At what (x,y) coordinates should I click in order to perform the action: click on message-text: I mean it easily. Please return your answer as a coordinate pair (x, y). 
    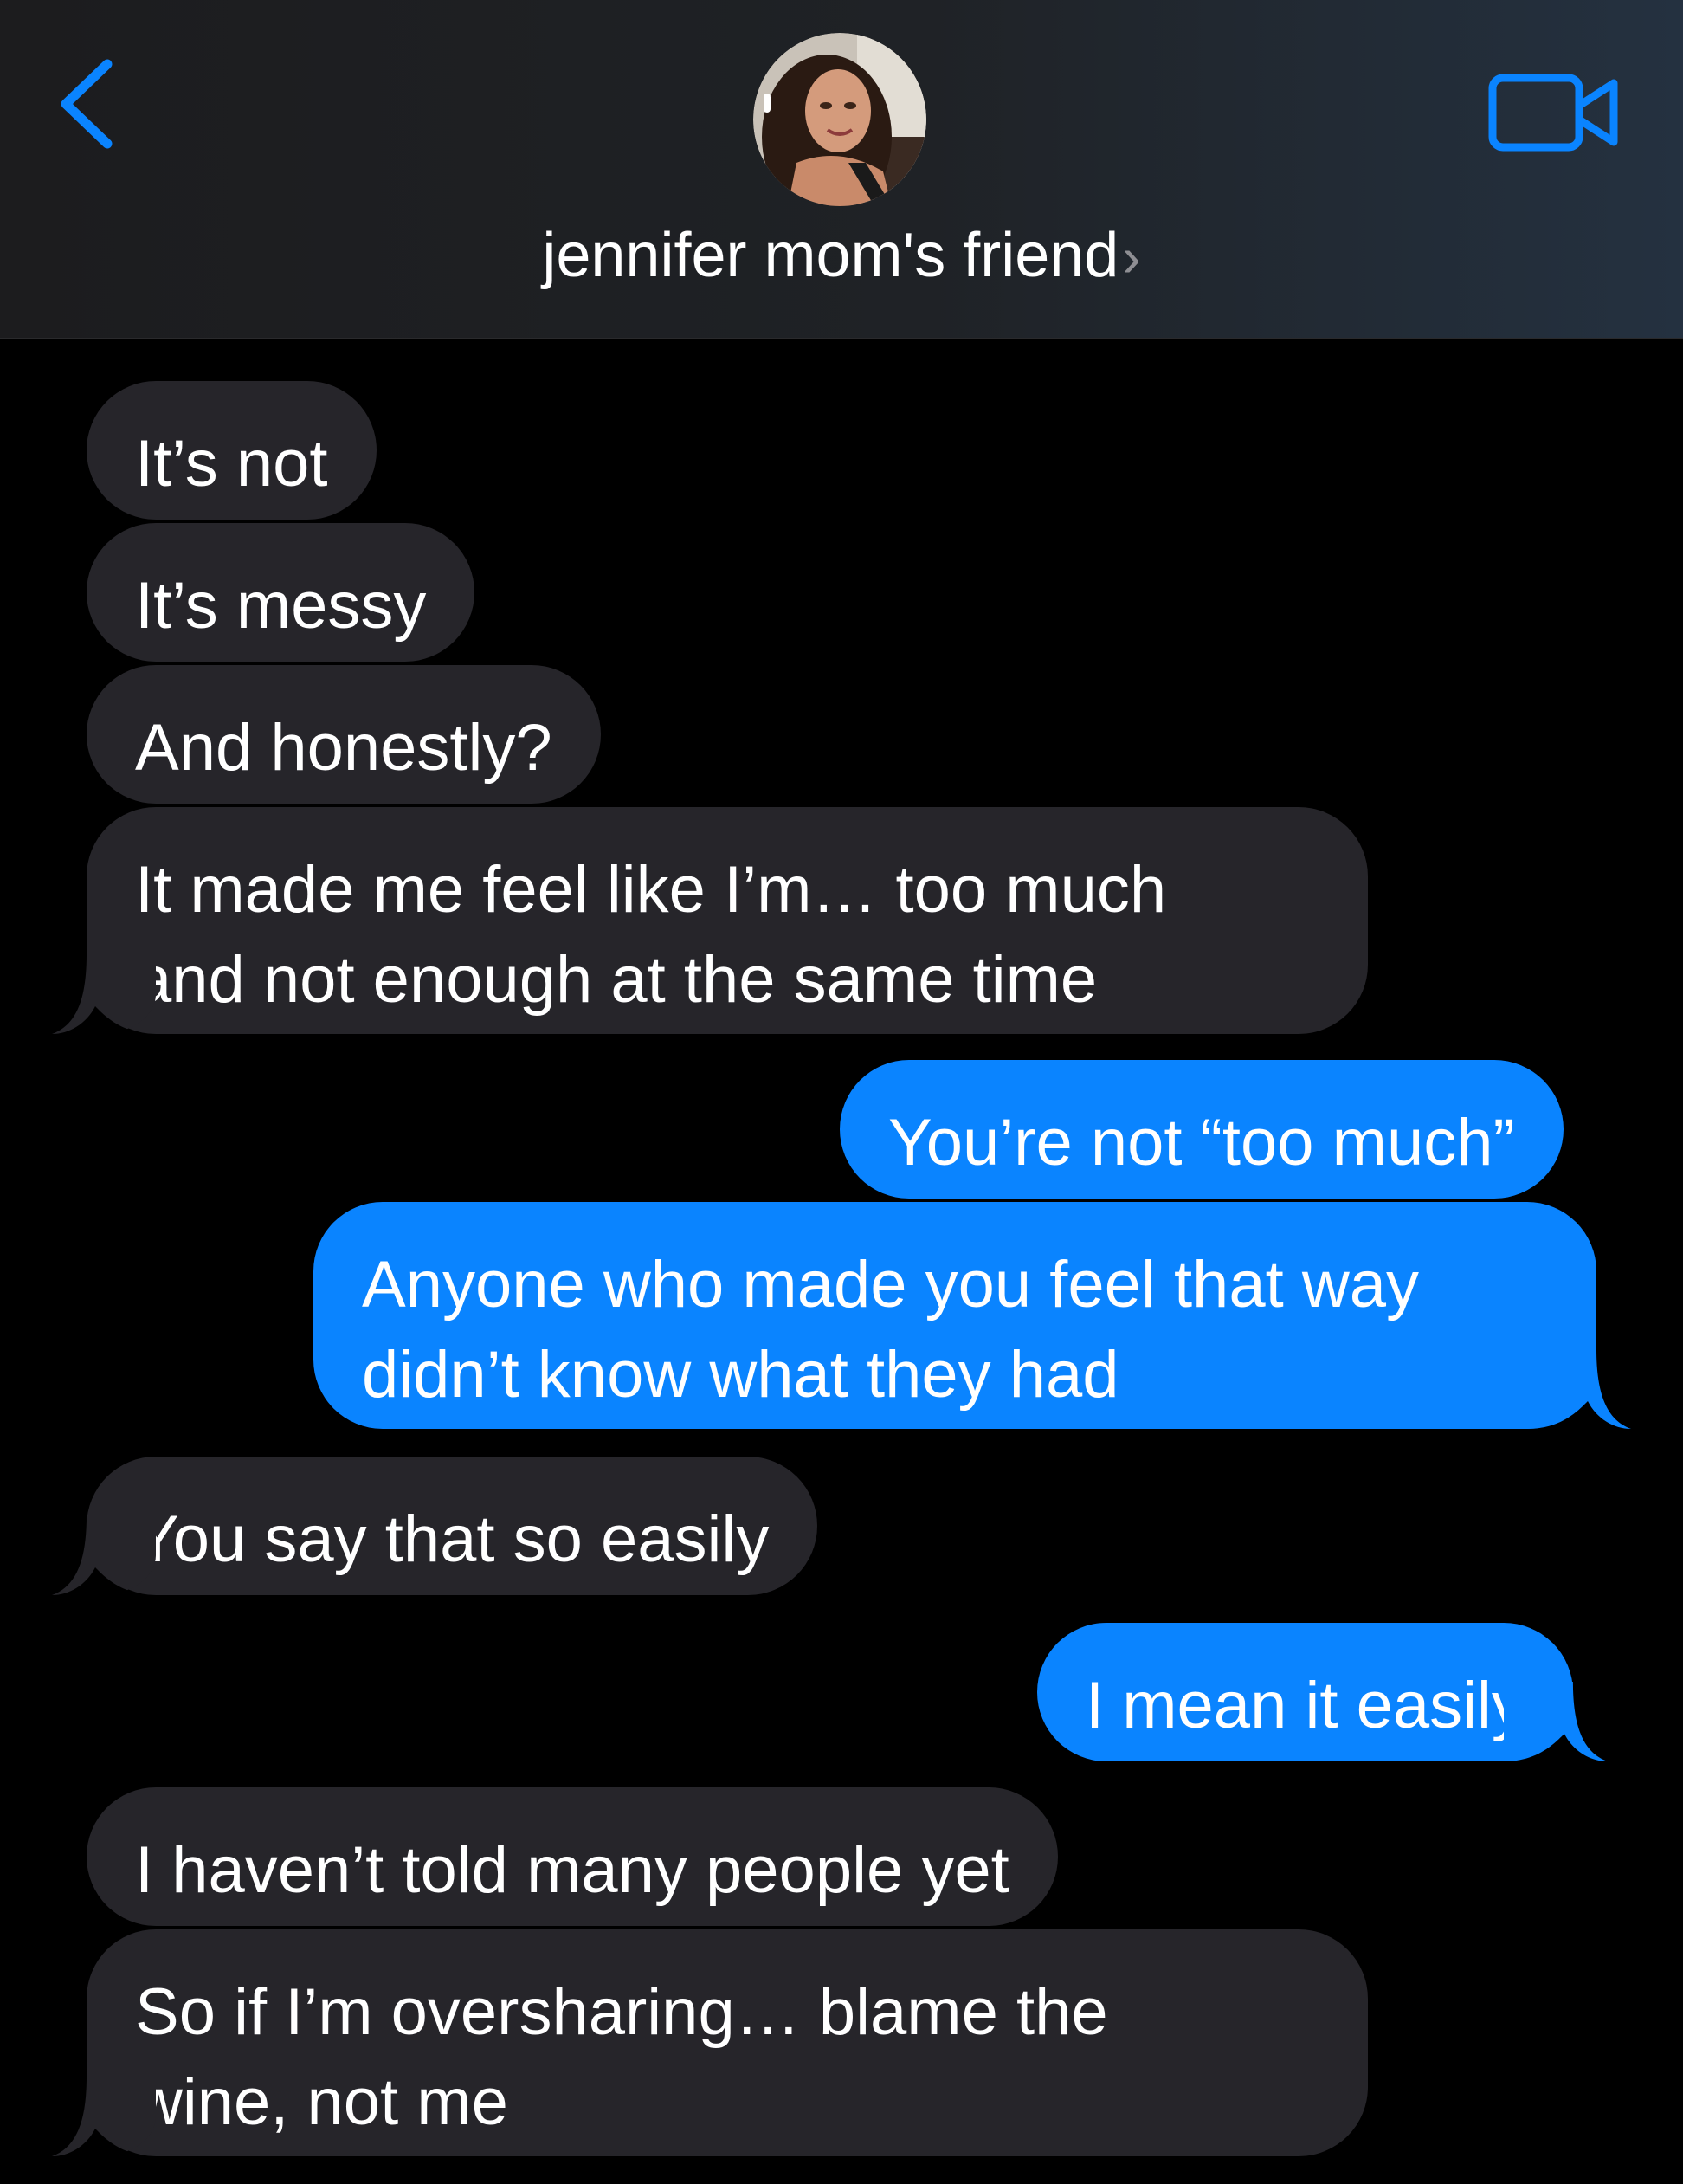
    Looking at the image, I should click on (1305, 1705).